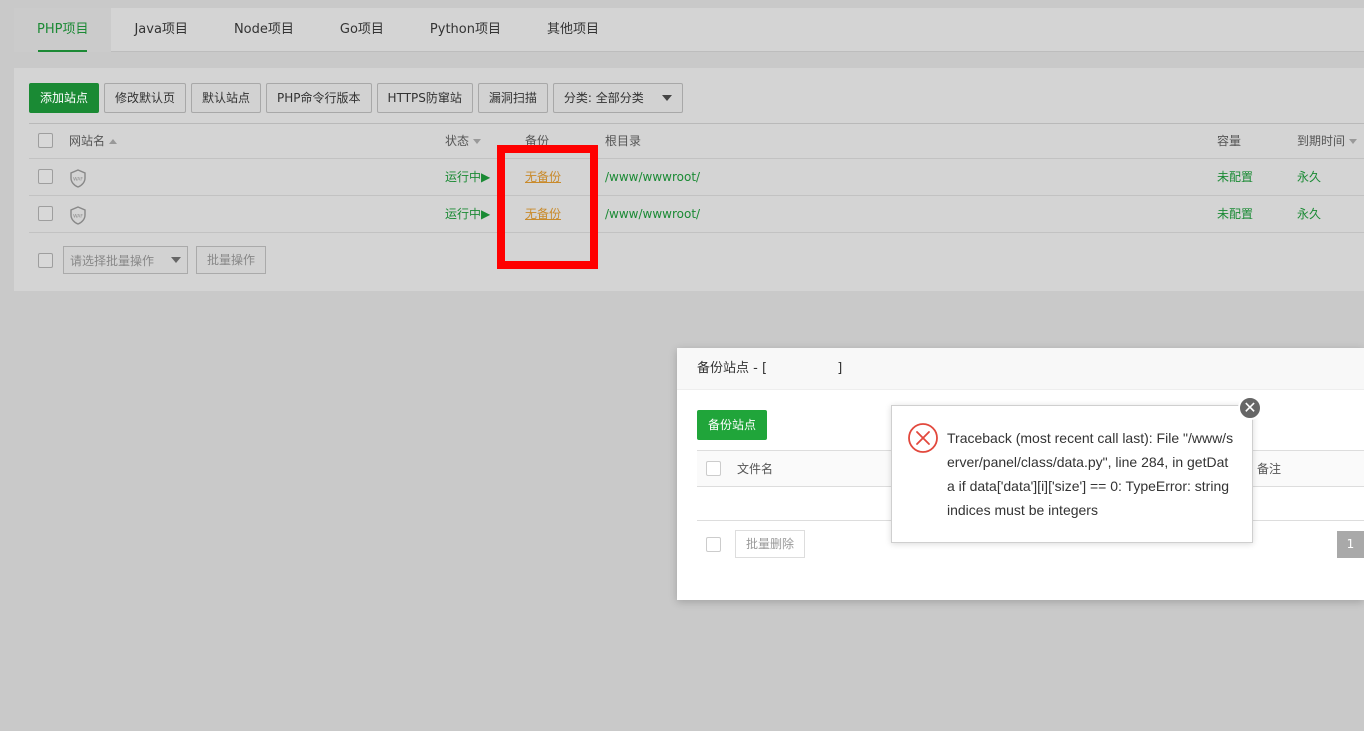 This screenshot has height=731, width=1364. Describe the element at coordinates (1229, 141) in the screenshot. I see `header-capacity: 容量` at that location.